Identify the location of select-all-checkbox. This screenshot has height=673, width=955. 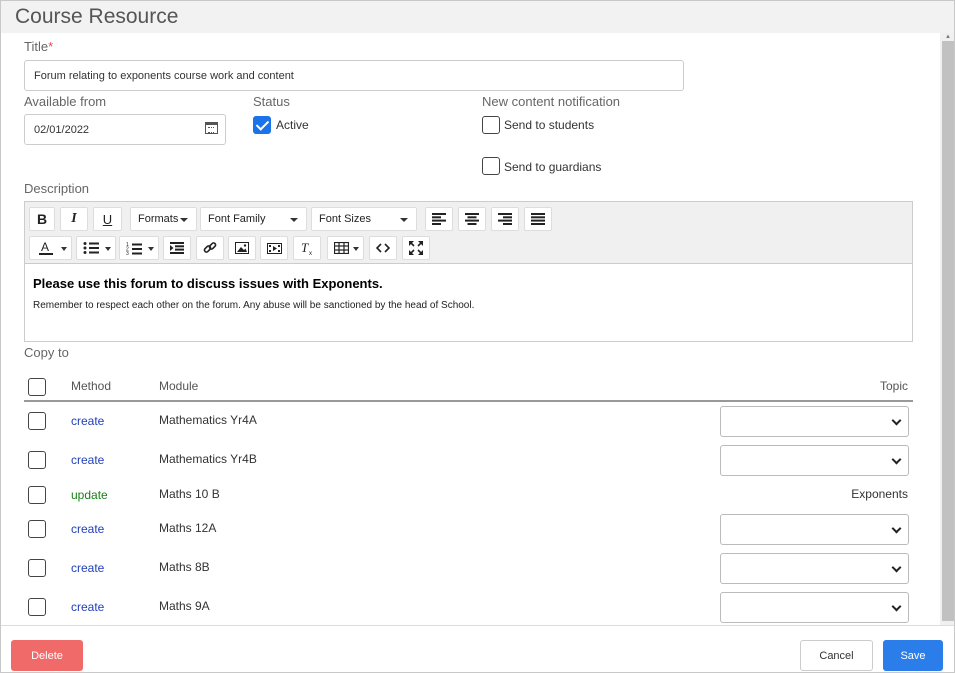
(37, 387).